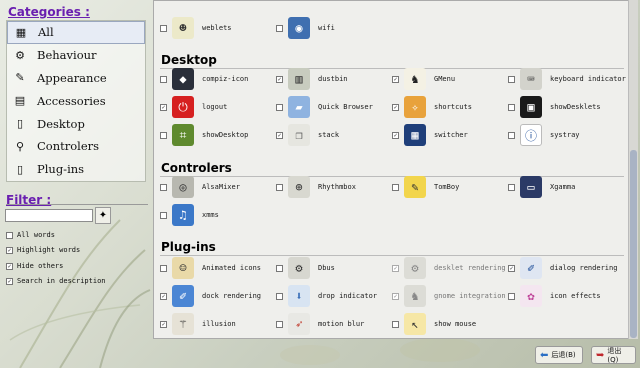  I want to click on plugin-switcher: ✓ ▦ switcher, so click(430, 135).